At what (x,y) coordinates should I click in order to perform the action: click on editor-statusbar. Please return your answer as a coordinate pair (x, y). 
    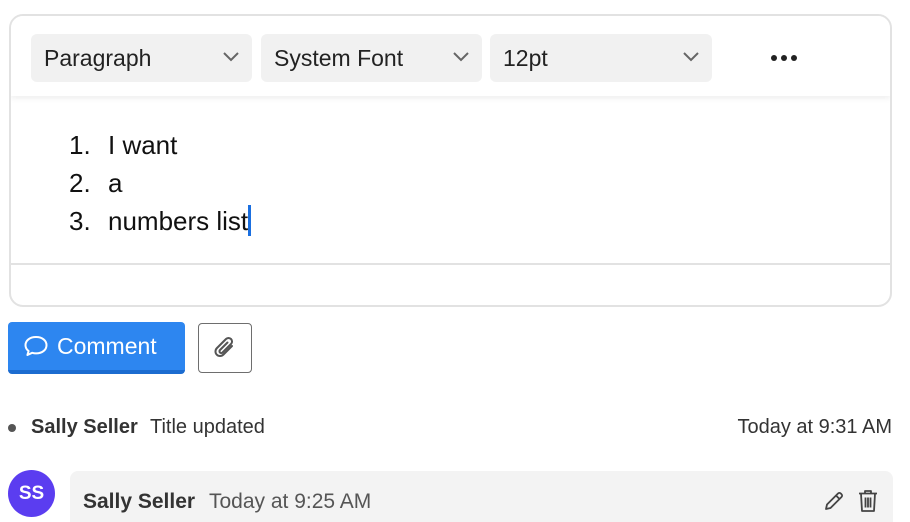
    Looking at the image, I should click on (450, 284).